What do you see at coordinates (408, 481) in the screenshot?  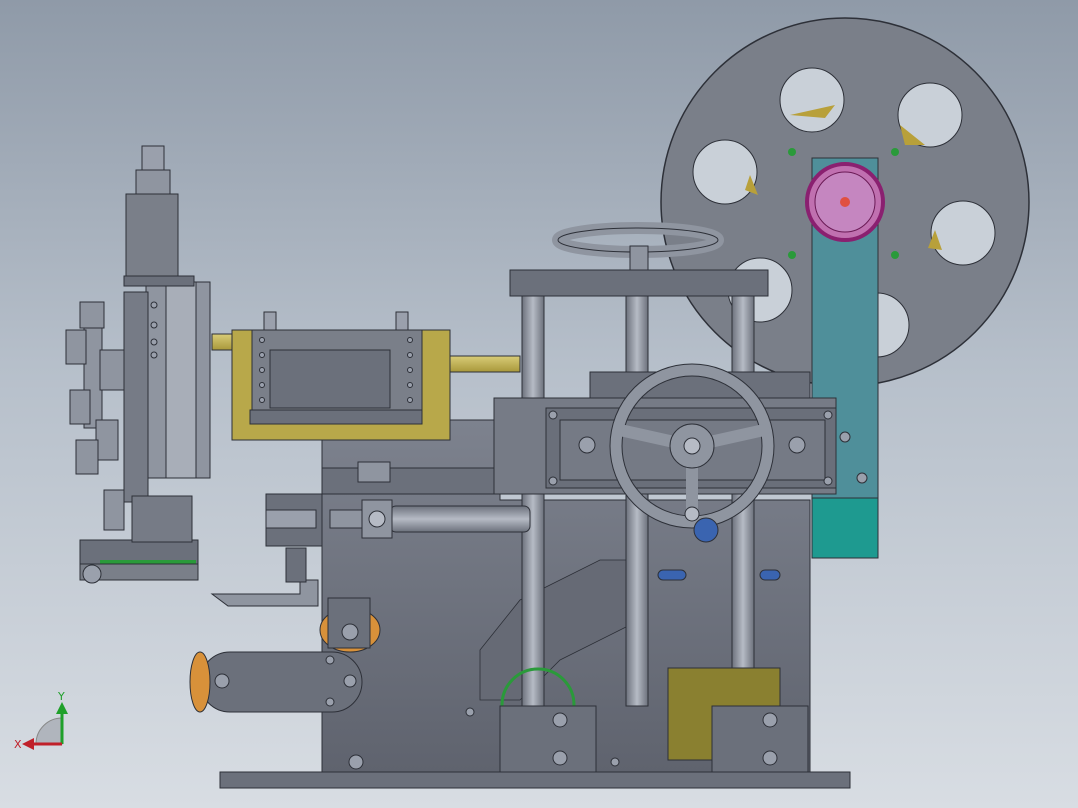 I see `linear-rail` at bounding box center [408, 481].